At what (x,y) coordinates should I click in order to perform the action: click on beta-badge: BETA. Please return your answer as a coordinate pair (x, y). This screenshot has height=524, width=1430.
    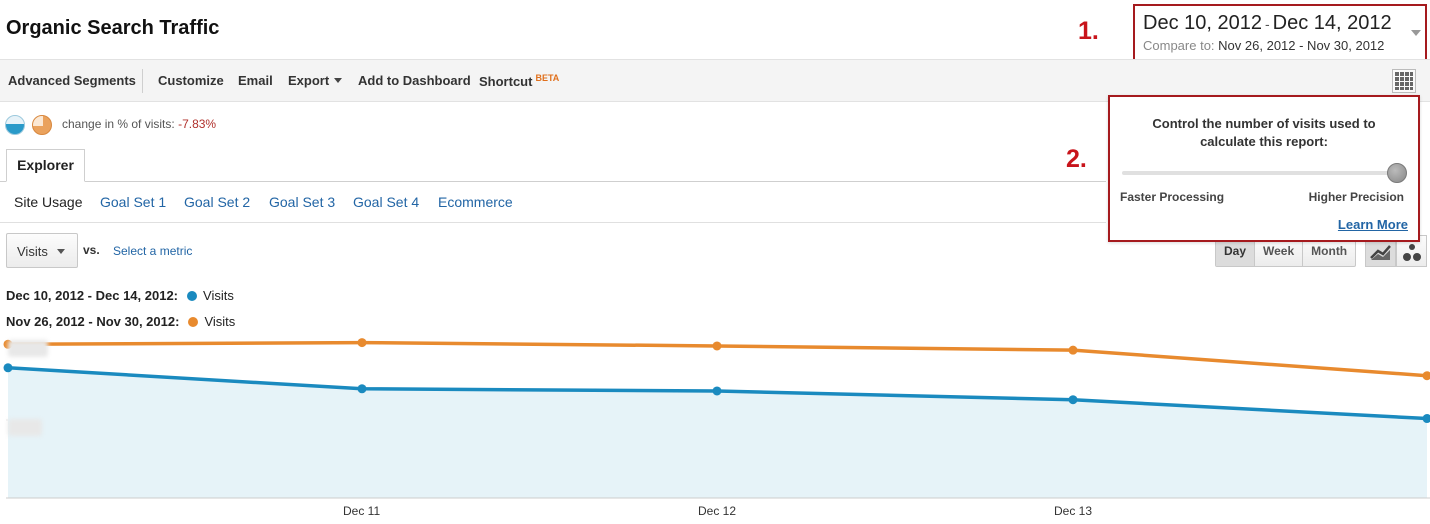
    Looking at the image, I should click on (547, 78).